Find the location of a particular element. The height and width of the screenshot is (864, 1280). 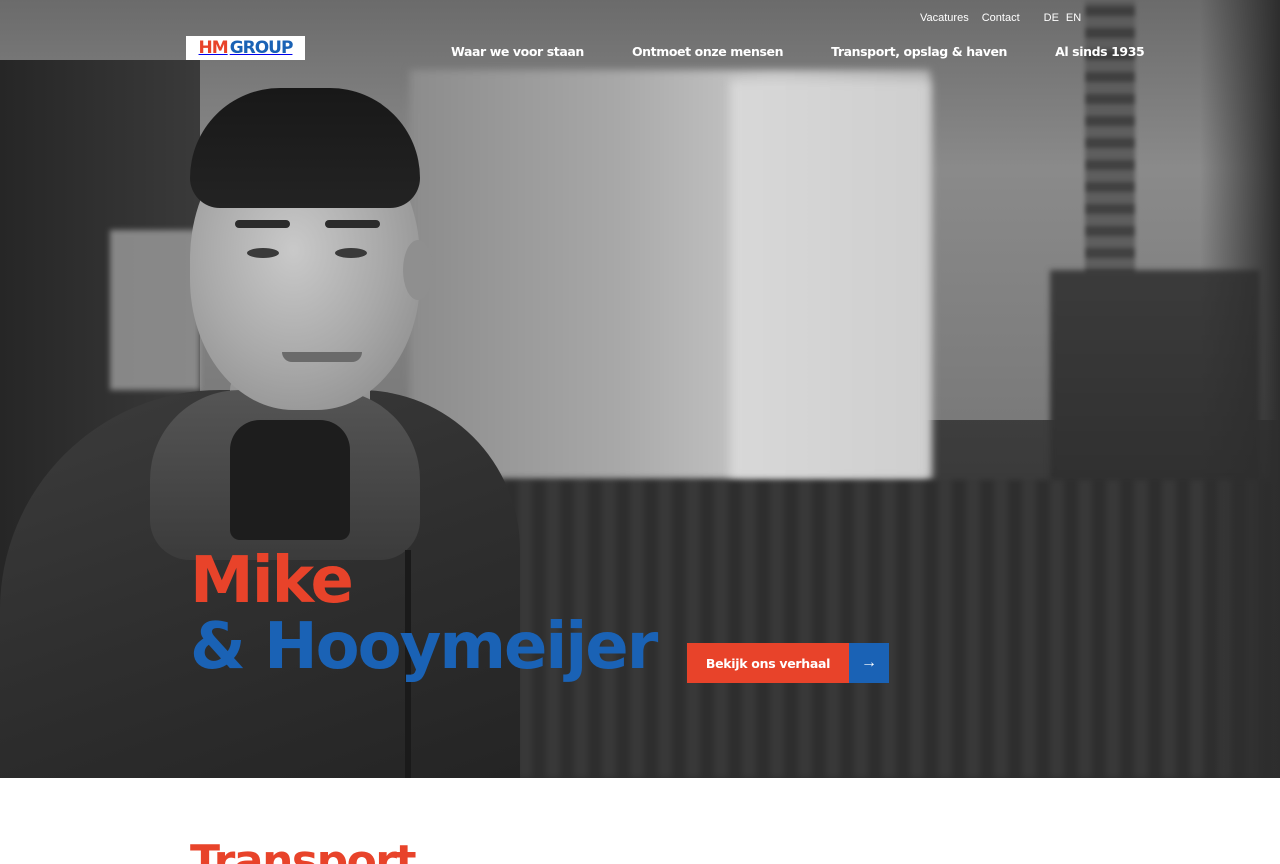

contact-link: Contact is located at coordinates (1001, 18).